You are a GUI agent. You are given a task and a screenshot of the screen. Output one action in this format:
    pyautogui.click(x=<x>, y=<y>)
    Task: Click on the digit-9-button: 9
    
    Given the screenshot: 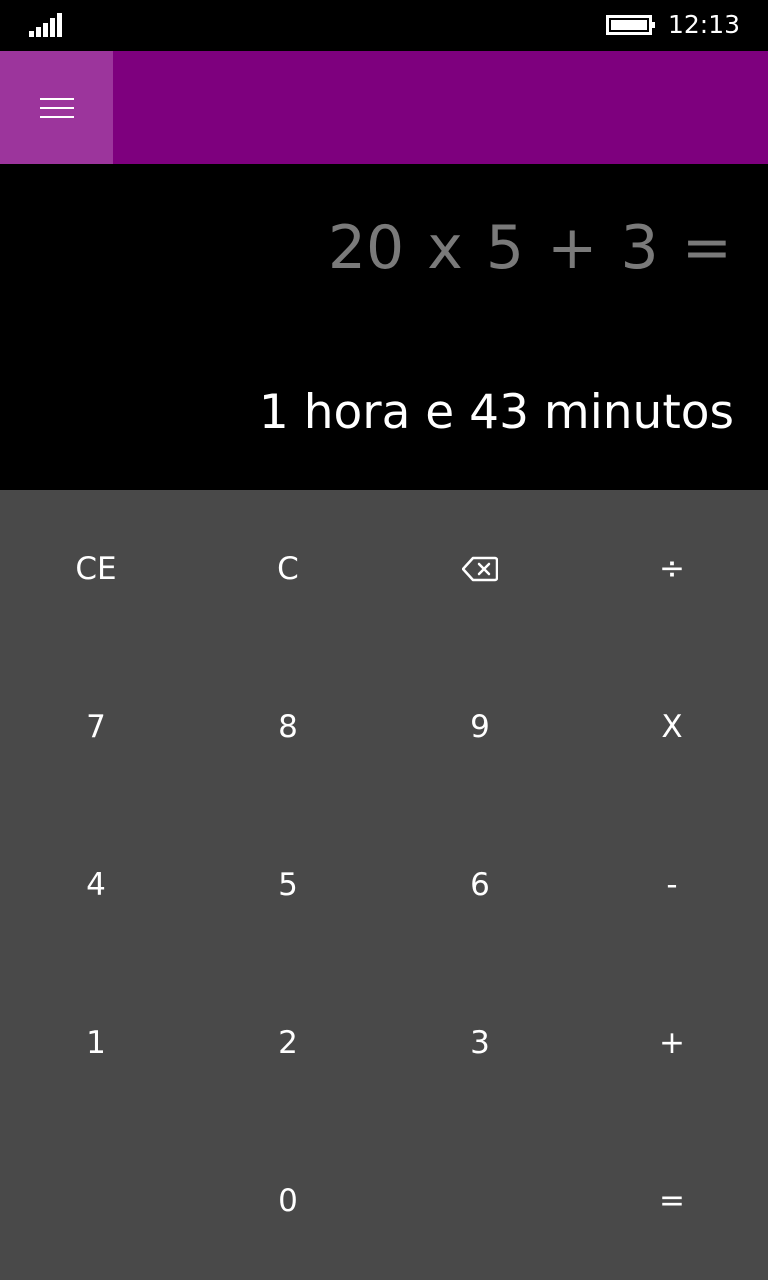 What is the action you would take?
    pyautogui.click(x=480, y=727)
    